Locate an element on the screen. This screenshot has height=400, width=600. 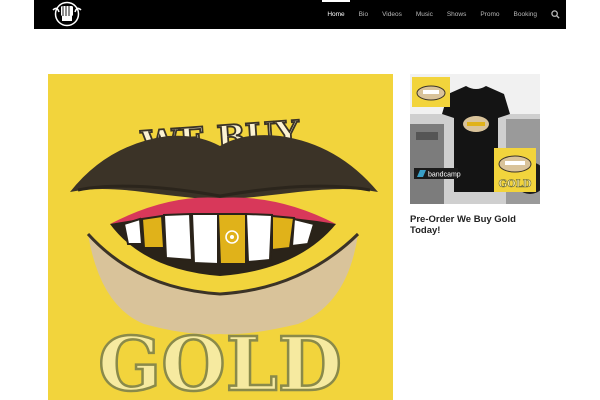
svg-text: GOLD is located at coordinates (515, 184).